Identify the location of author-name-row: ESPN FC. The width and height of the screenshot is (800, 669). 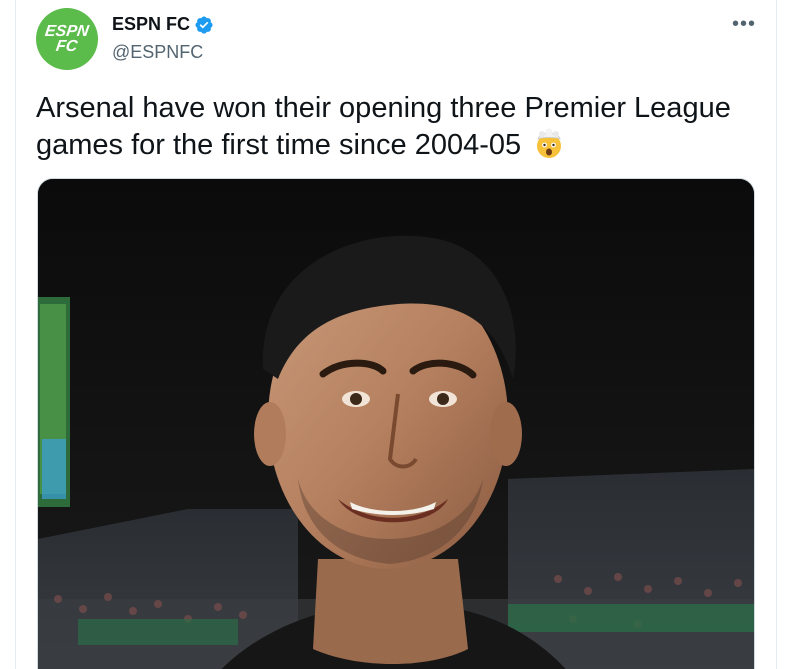
(163, 24).